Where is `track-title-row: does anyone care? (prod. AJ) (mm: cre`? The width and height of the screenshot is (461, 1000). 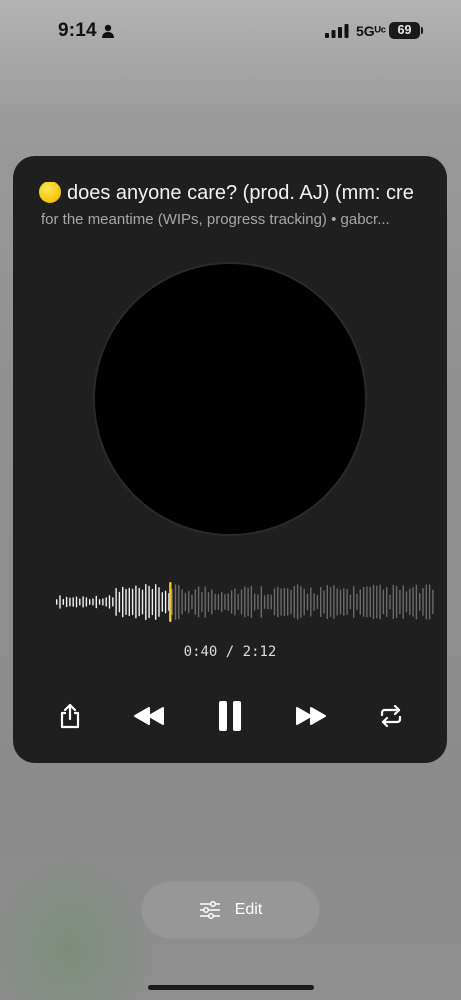
track-title-row: does anyone care? (prod. AJ) (mm: cre is located at coordinates (243, 196).